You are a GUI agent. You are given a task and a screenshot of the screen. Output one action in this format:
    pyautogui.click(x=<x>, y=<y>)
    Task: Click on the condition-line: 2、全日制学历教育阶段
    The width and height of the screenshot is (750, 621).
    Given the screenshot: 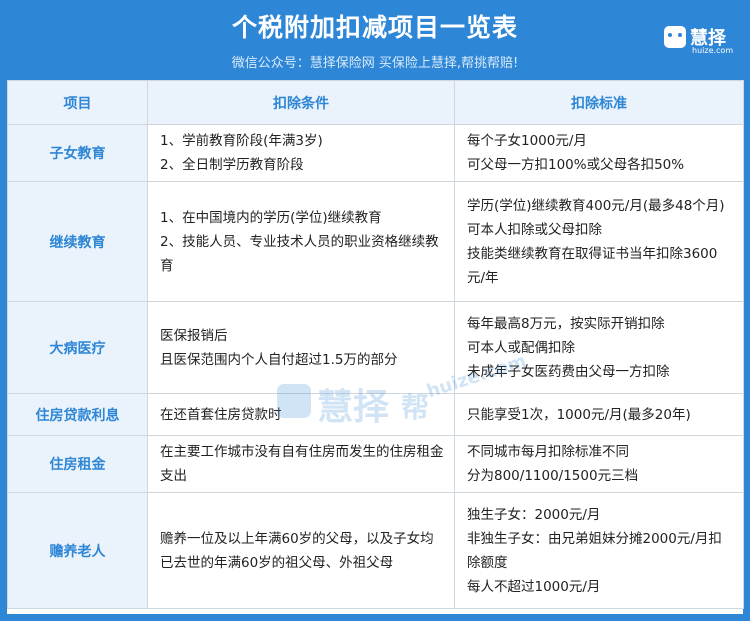 What is the action you would take?
    pyautogui.click(x=232, y=165)
    